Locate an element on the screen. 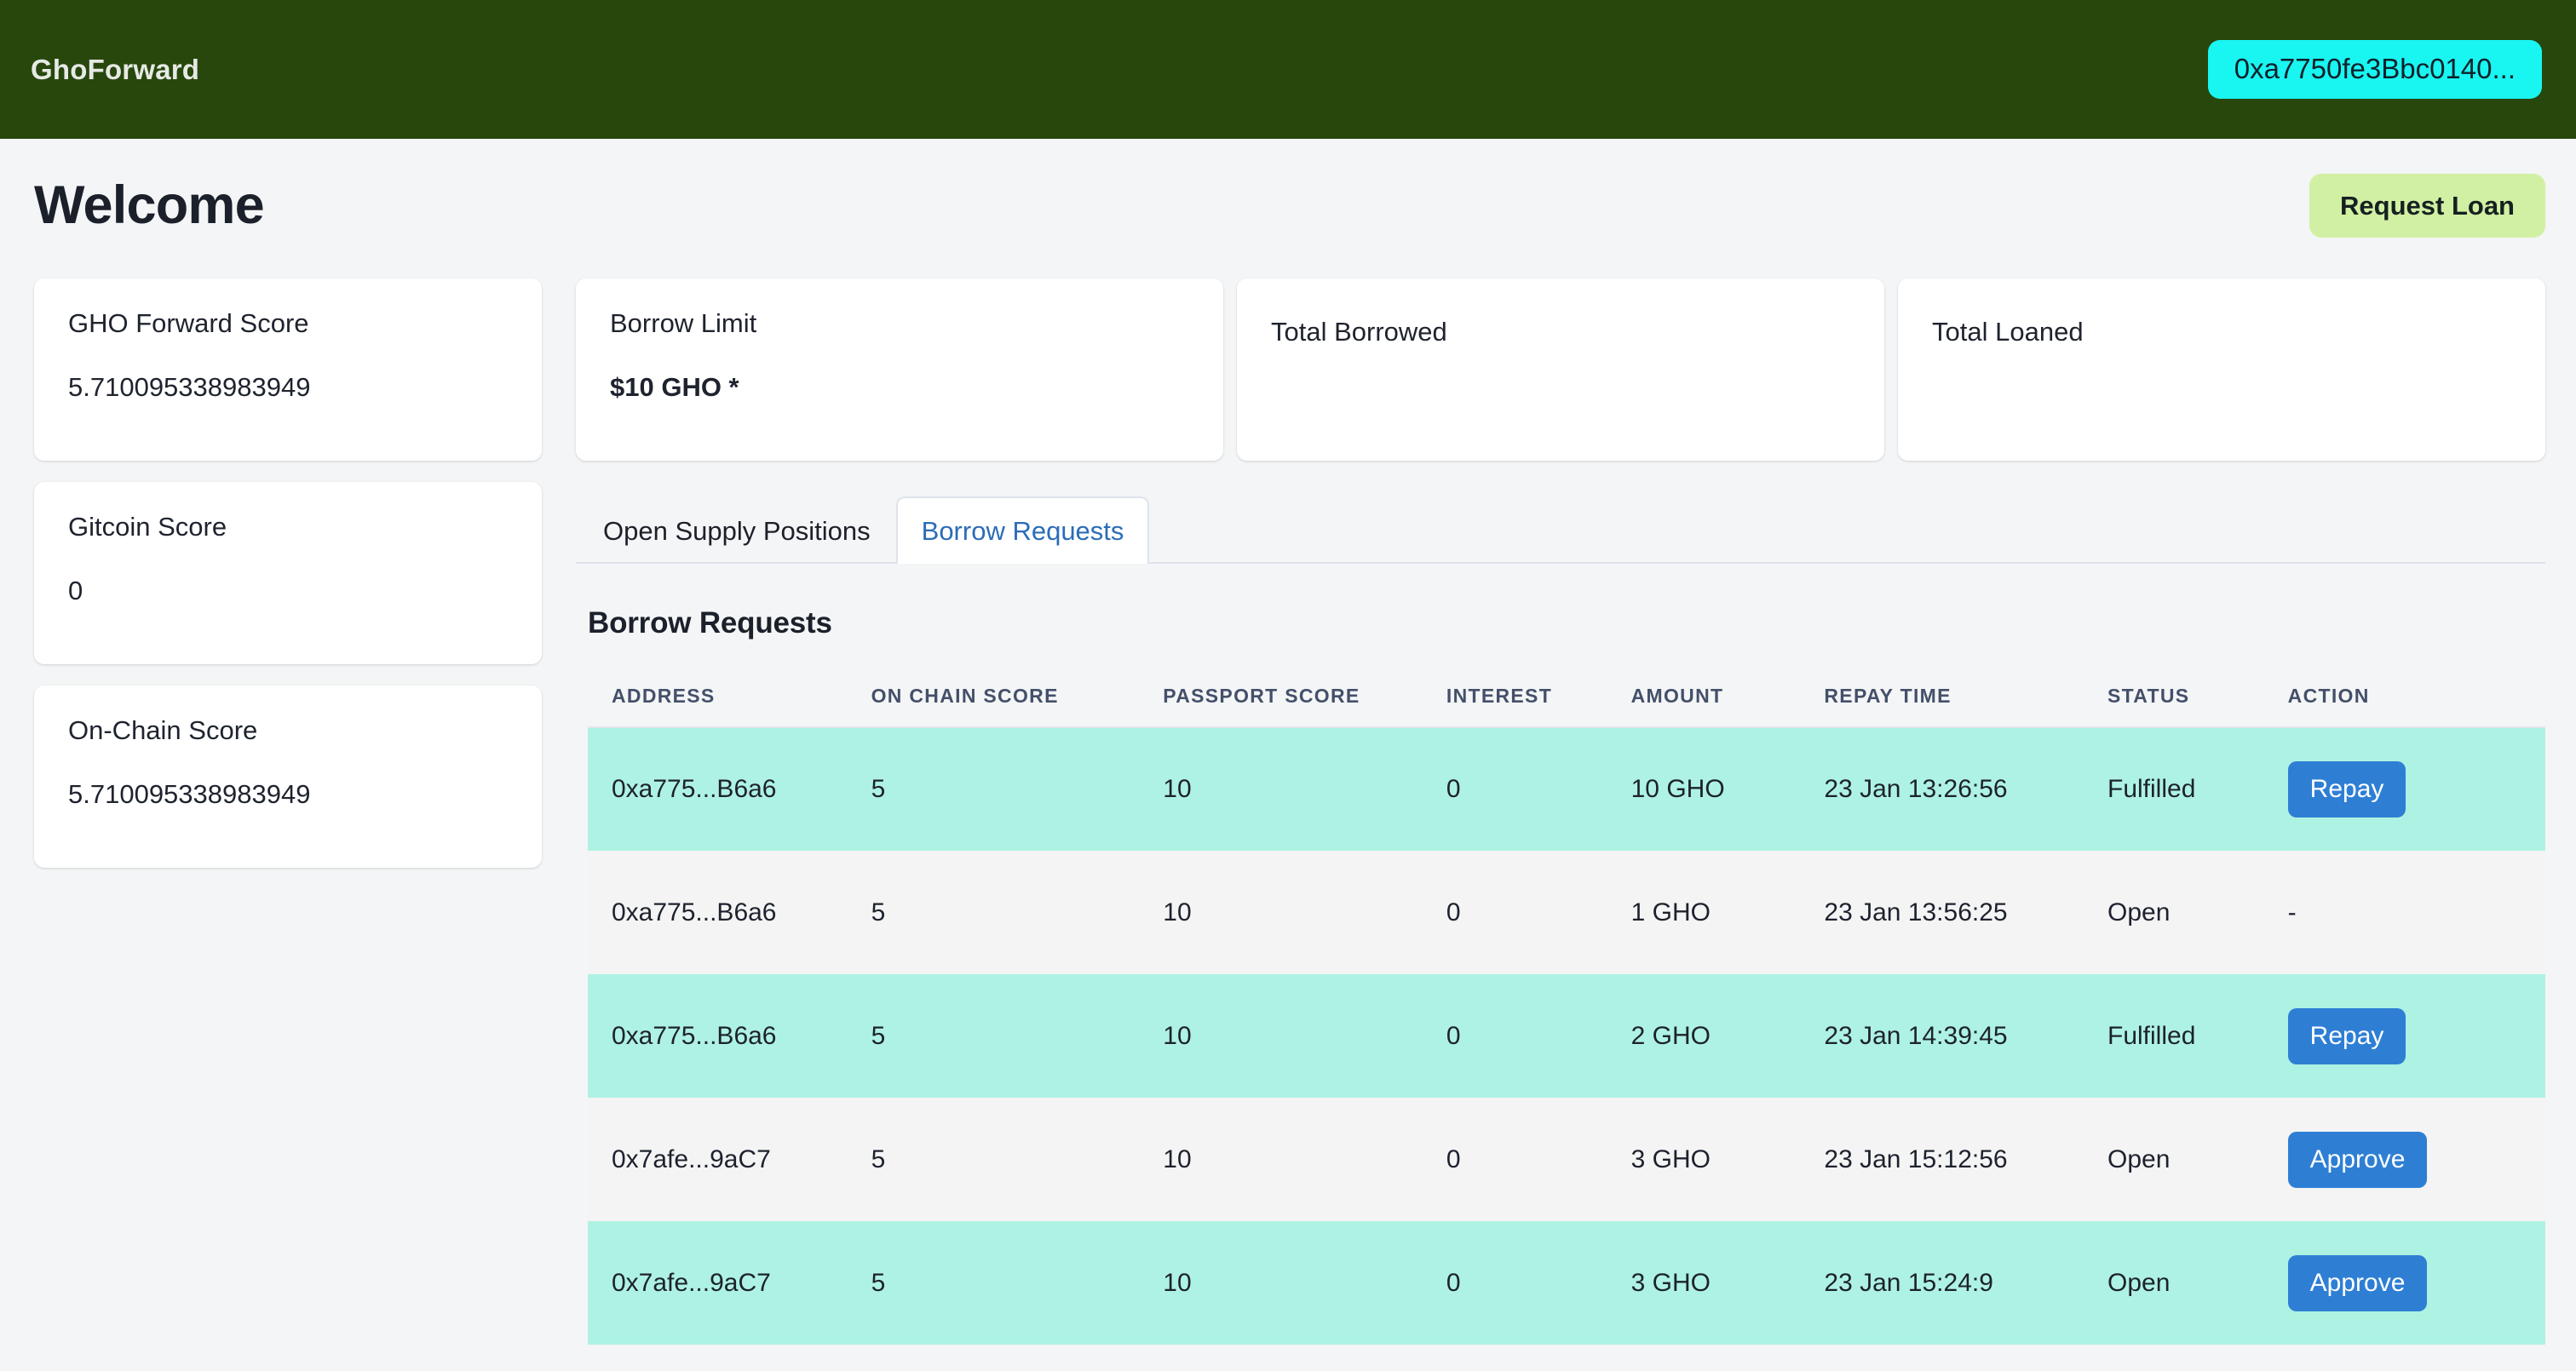  stat-card-borrow-limit: Borrow Limit $10 GHO * is located at coordinates (900, 369).